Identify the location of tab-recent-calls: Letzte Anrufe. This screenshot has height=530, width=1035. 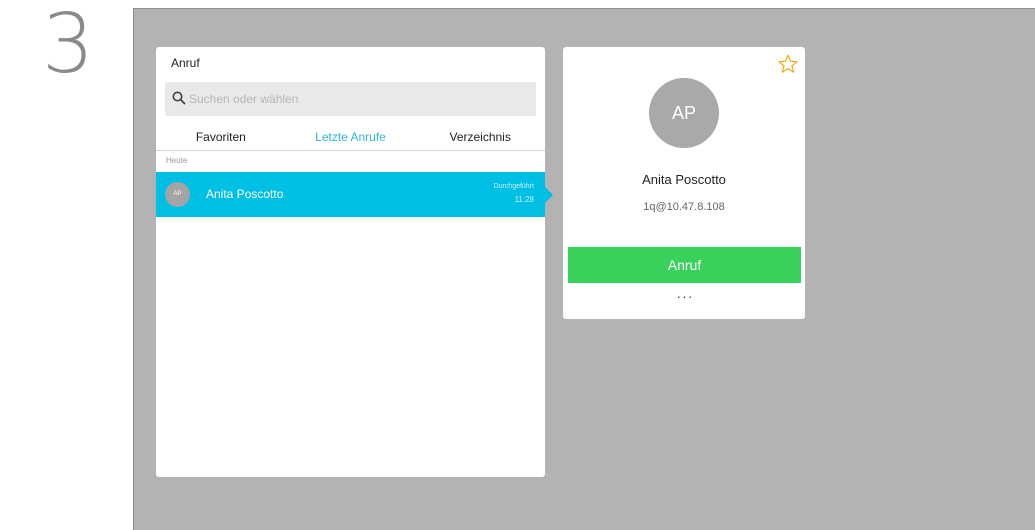
(350, 138).